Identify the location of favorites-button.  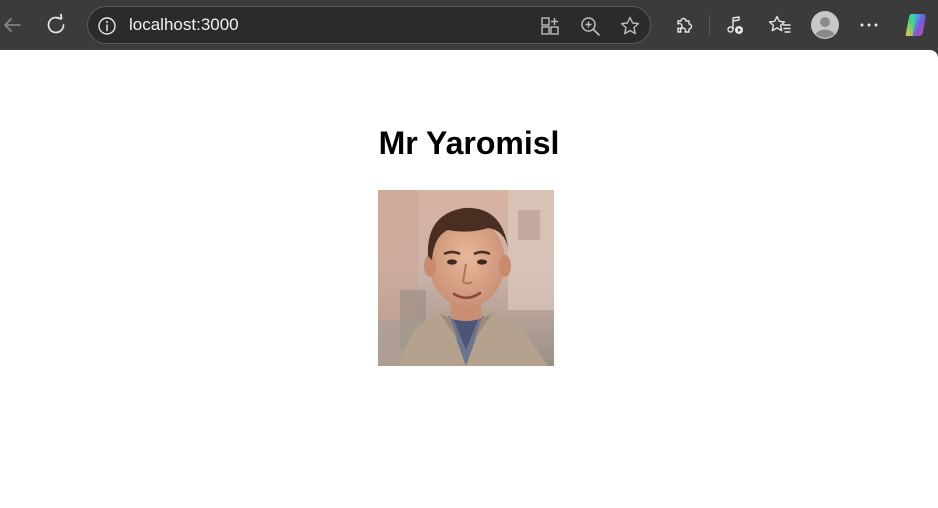
(780, 25).